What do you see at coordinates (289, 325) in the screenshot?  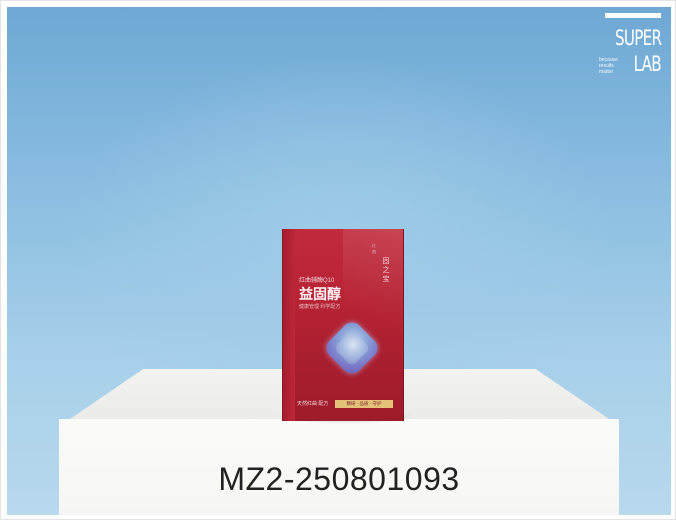 I see `box-side-stripe` at bounding box center [289, 325].